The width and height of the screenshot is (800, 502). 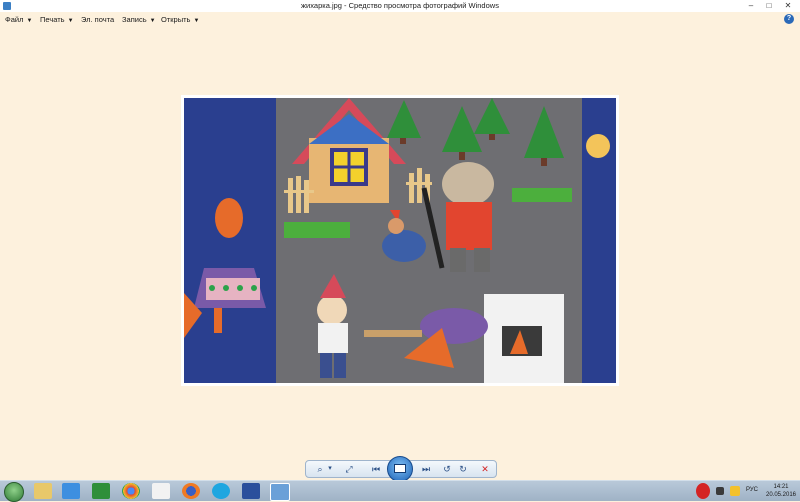 I want to click on excel-icon, so click(x=101, y=491).